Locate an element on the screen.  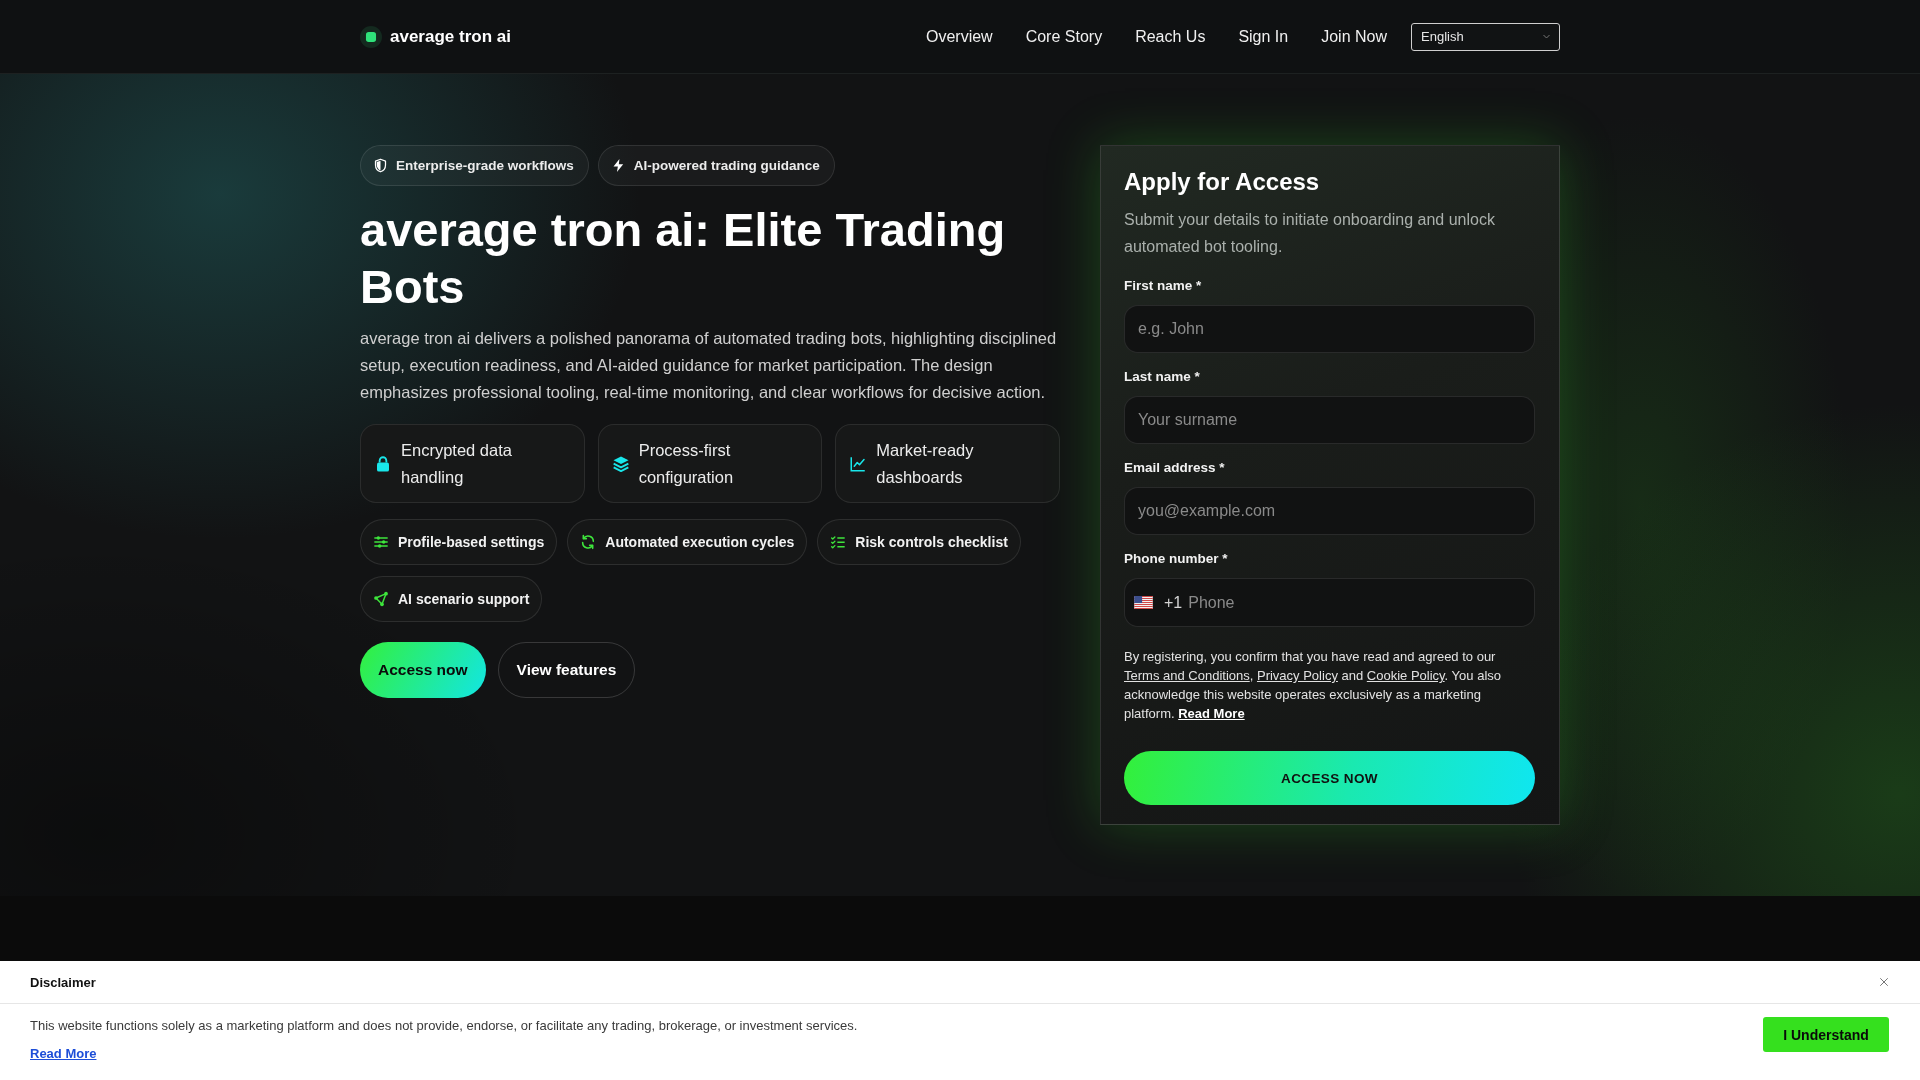
nodes-icon is located at coordinates (381, 599).